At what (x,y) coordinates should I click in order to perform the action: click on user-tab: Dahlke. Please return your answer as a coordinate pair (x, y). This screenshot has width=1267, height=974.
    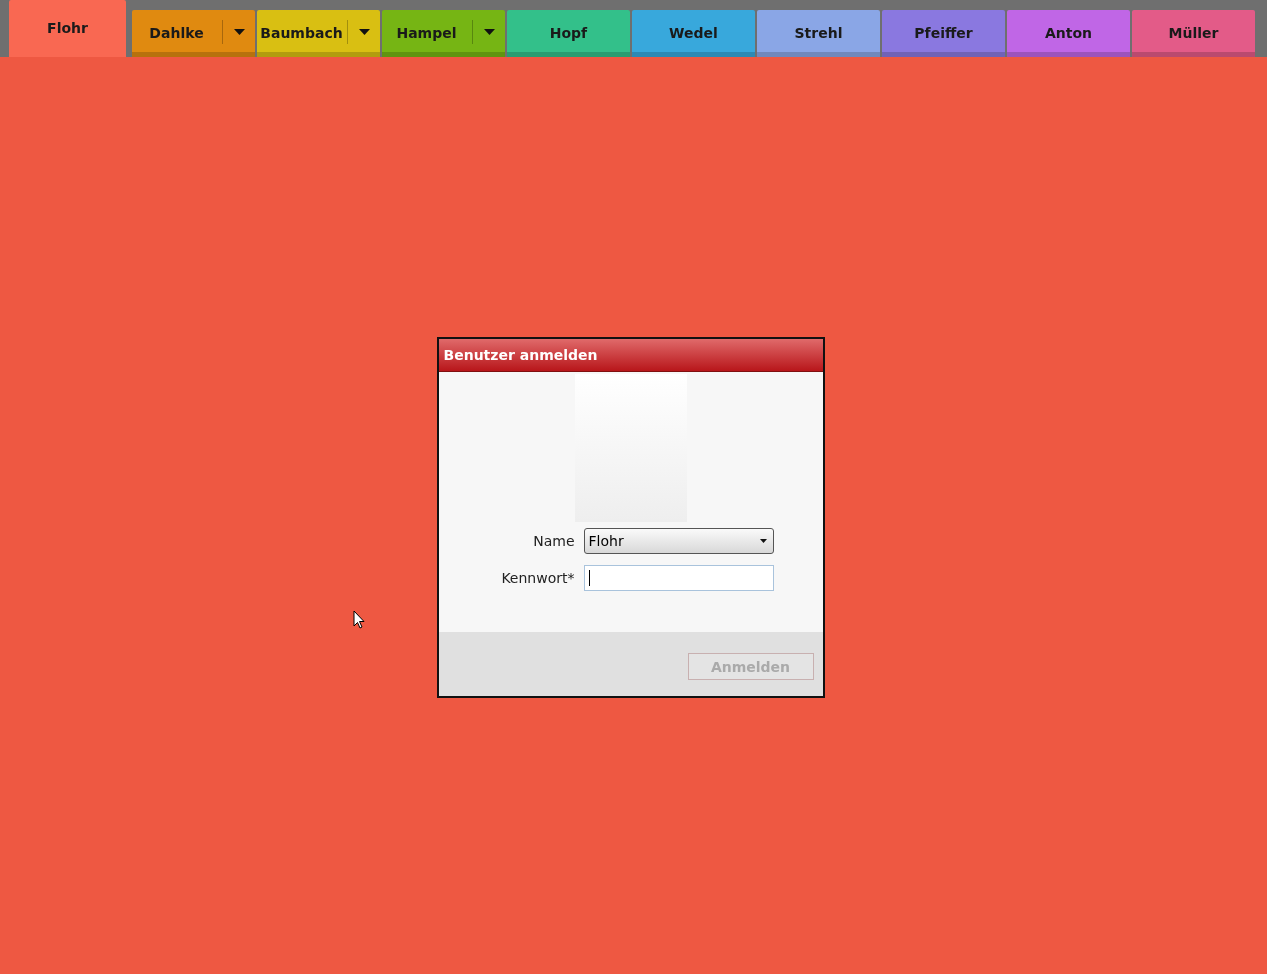
    Looking at the image, I should click on (193, 33).